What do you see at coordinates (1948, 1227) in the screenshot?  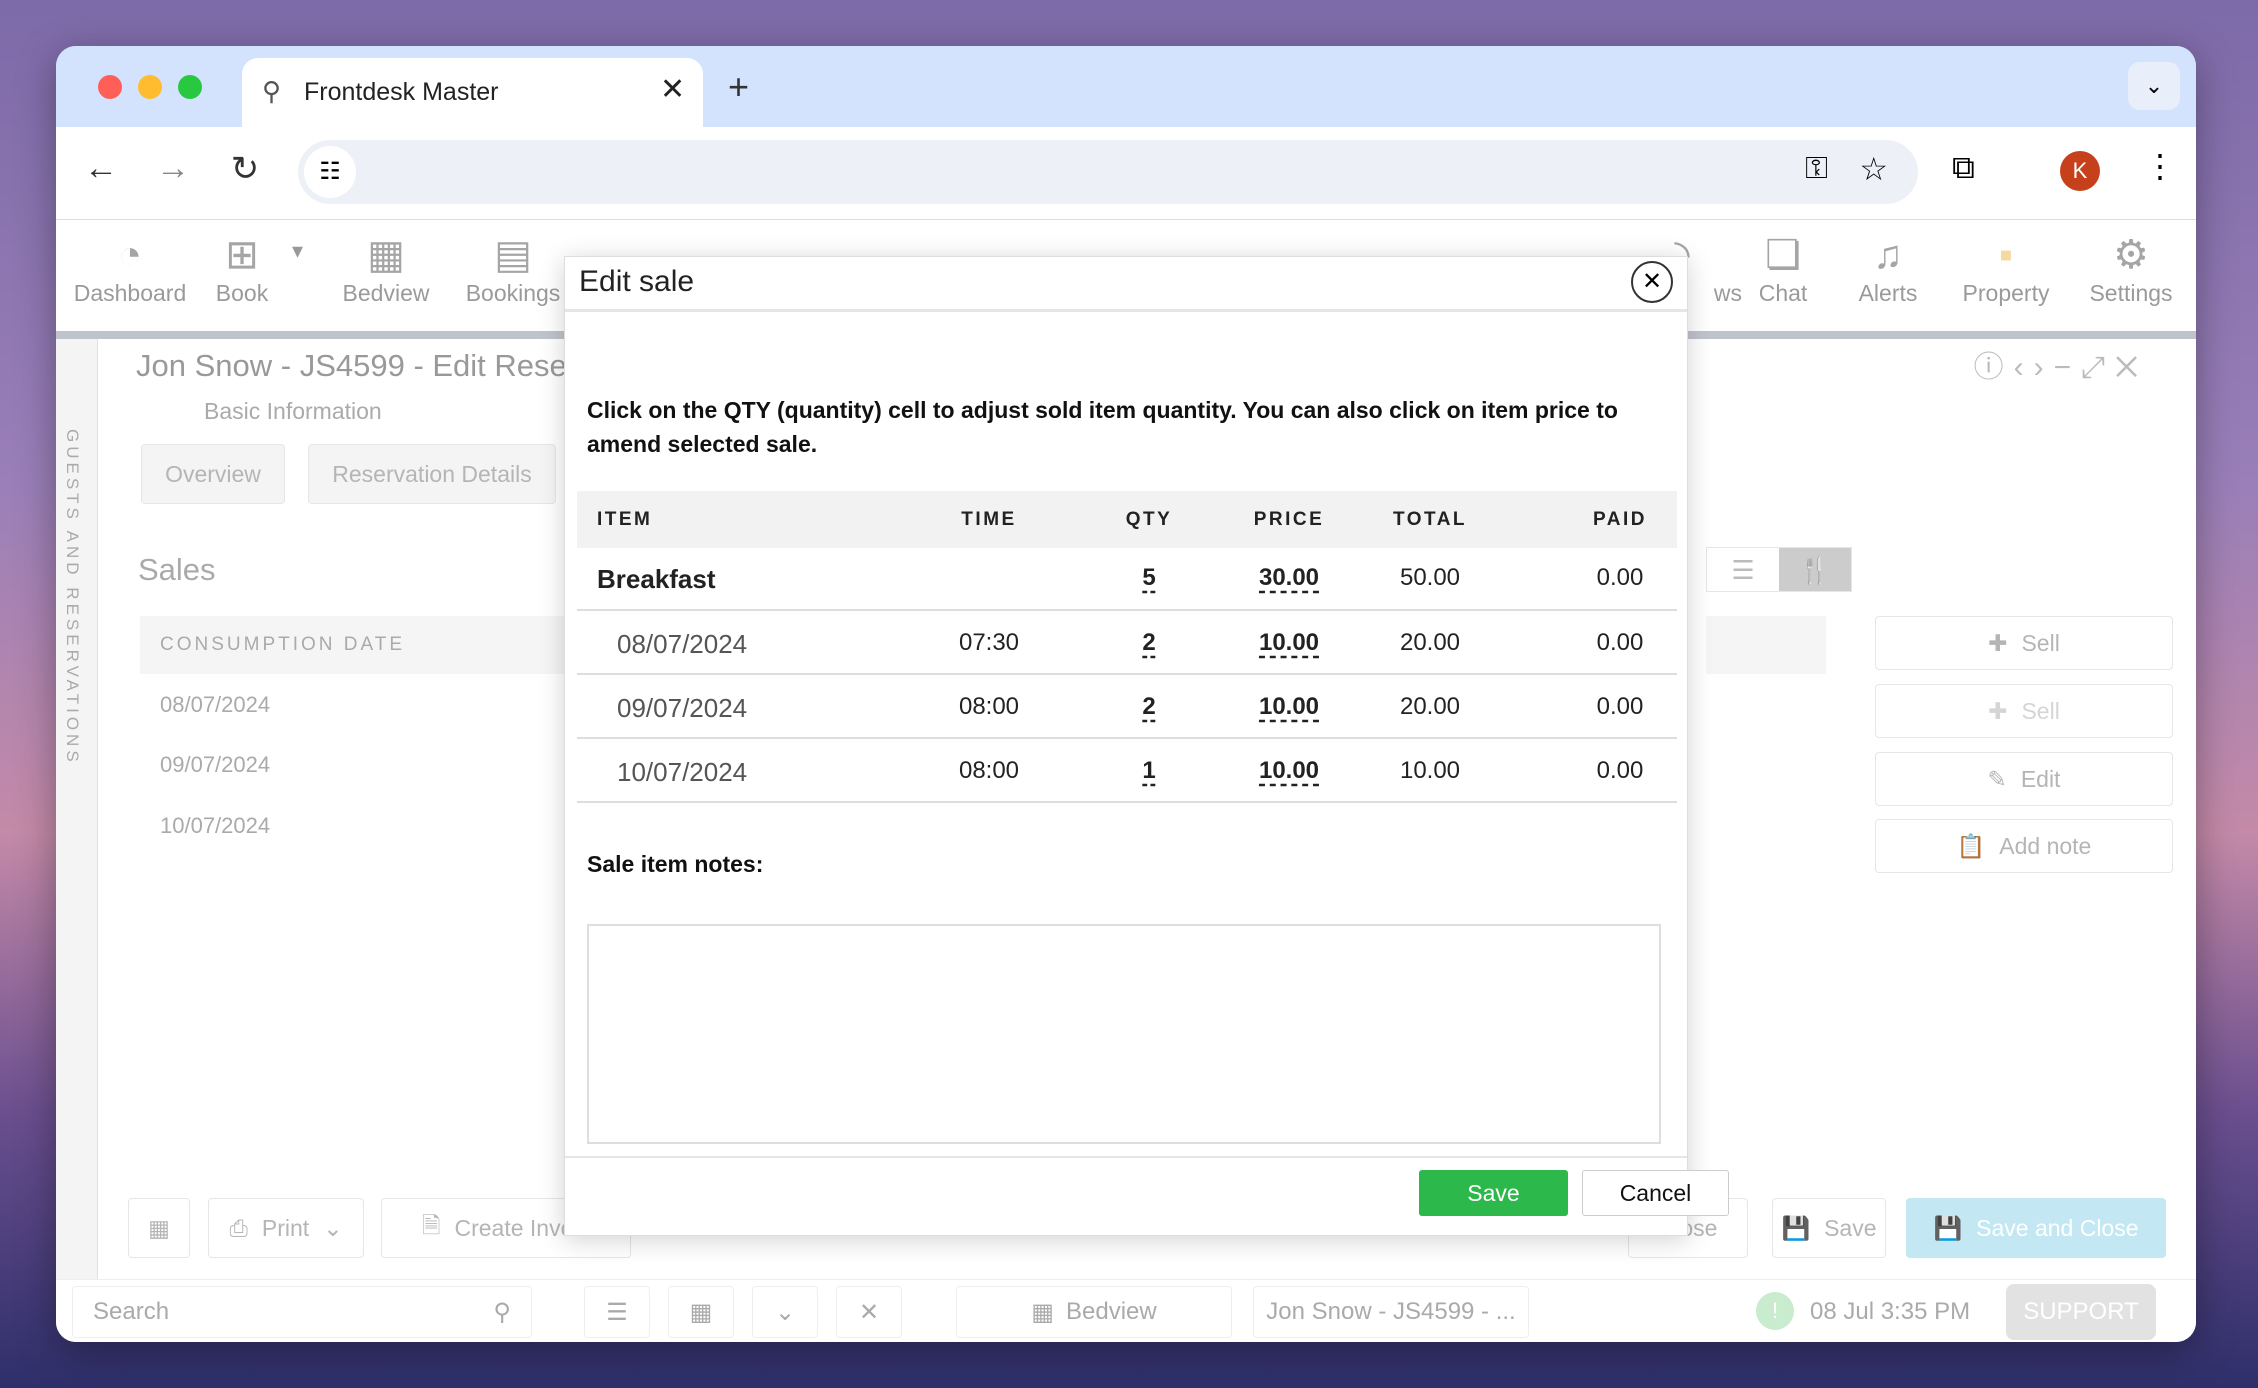 I see `floppy-icon: 💾` at bounding box center [1948, 1227].